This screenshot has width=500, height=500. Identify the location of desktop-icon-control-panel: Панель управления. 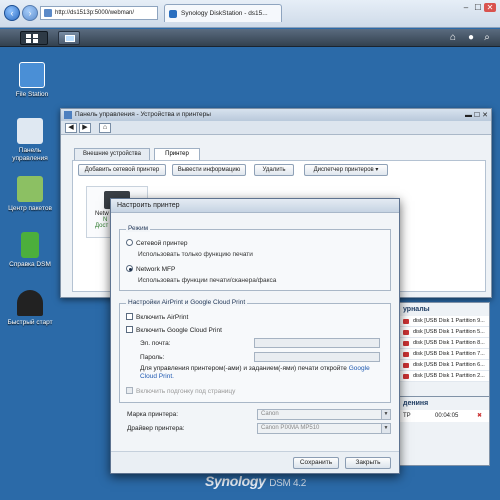
(30, 140).